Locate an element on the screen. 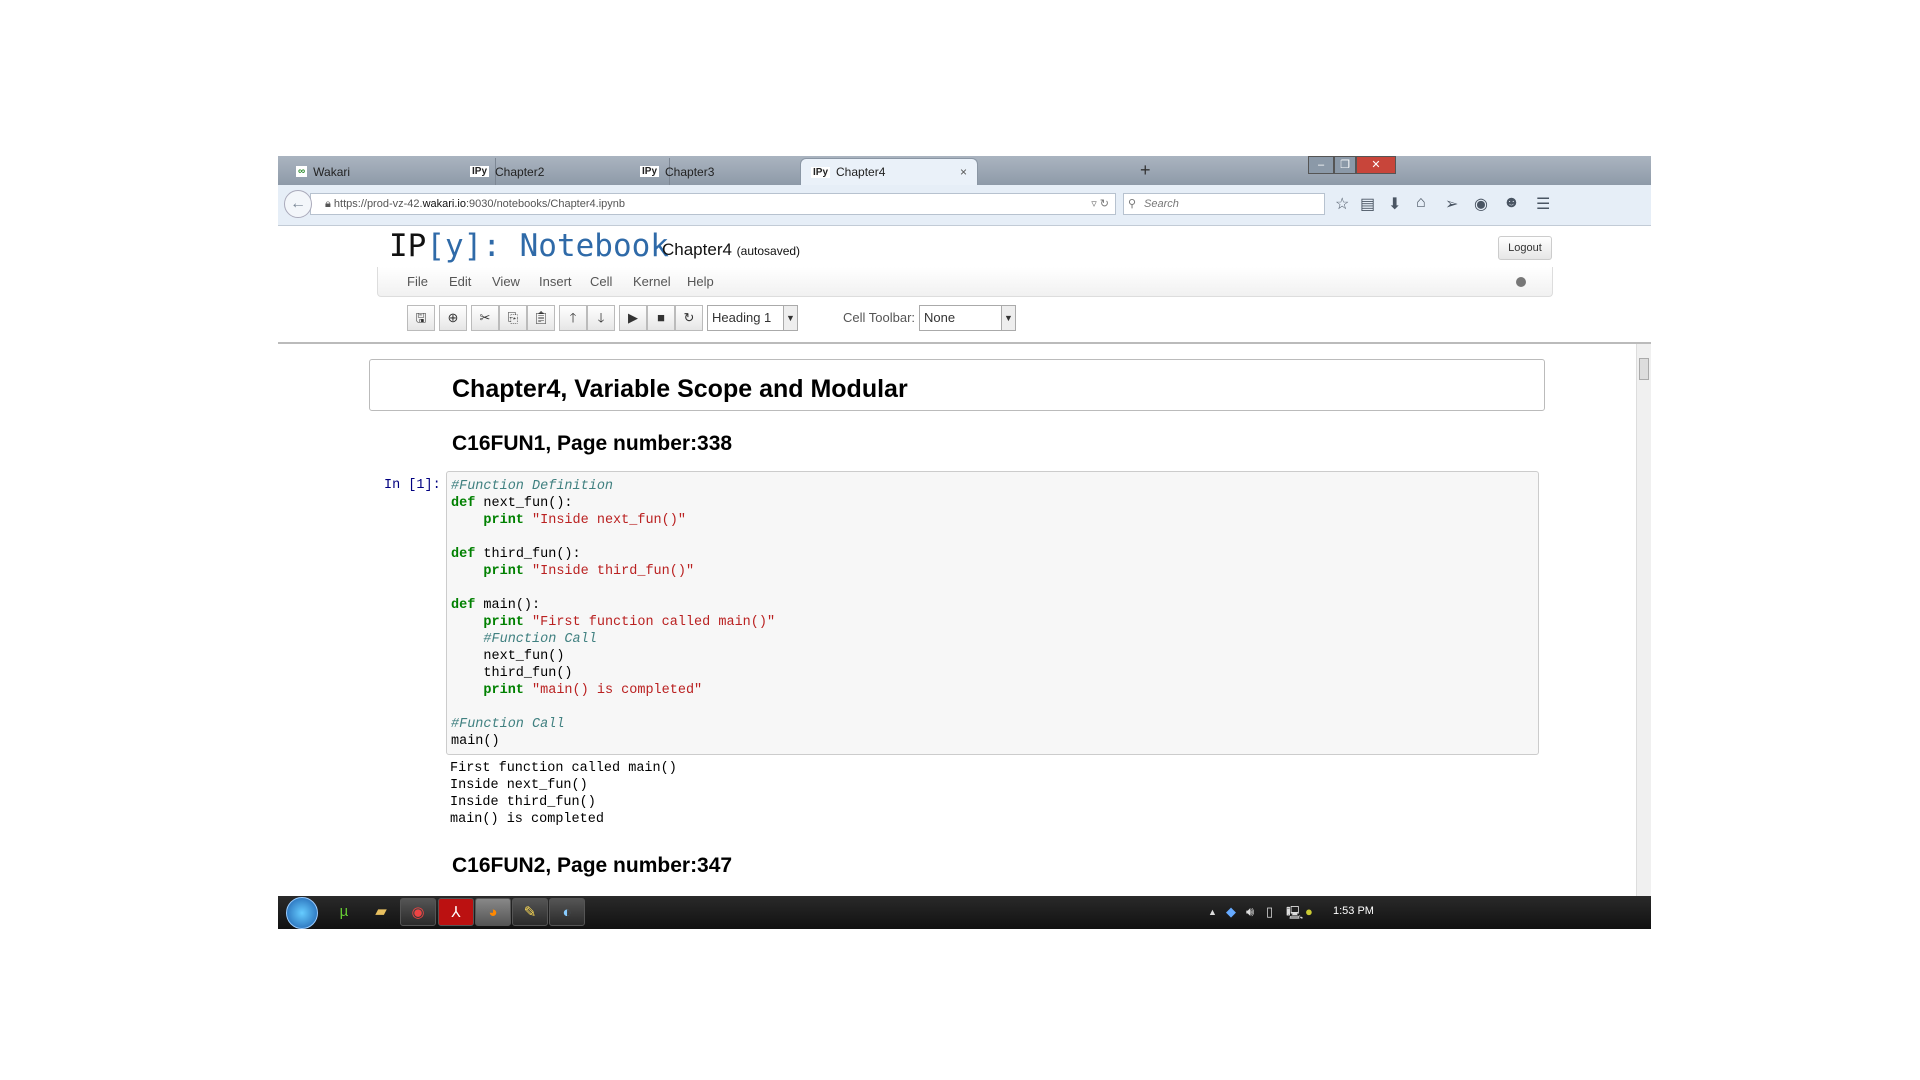 This screenshot has width=1920, height=1080. wakari-icon: ∞ is located at coordinates (302, 171).